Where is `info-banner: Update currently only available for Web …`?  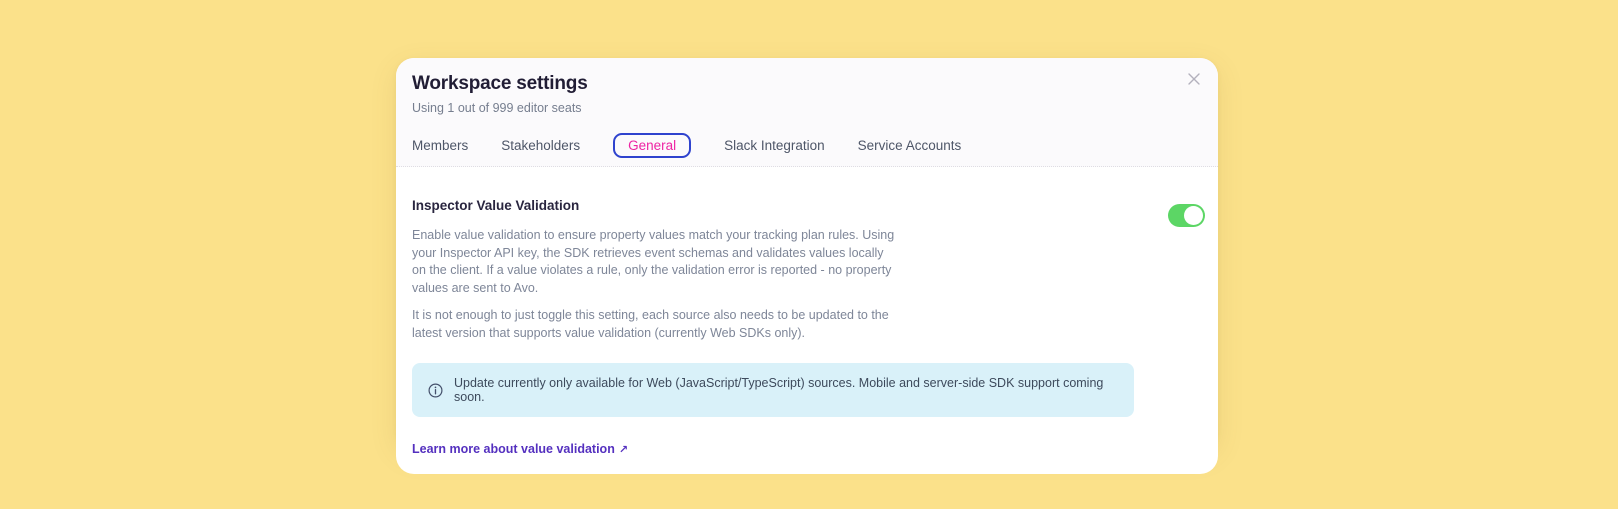 info-banner: Update currently only available for Web … is located at coordinates (773, 390).